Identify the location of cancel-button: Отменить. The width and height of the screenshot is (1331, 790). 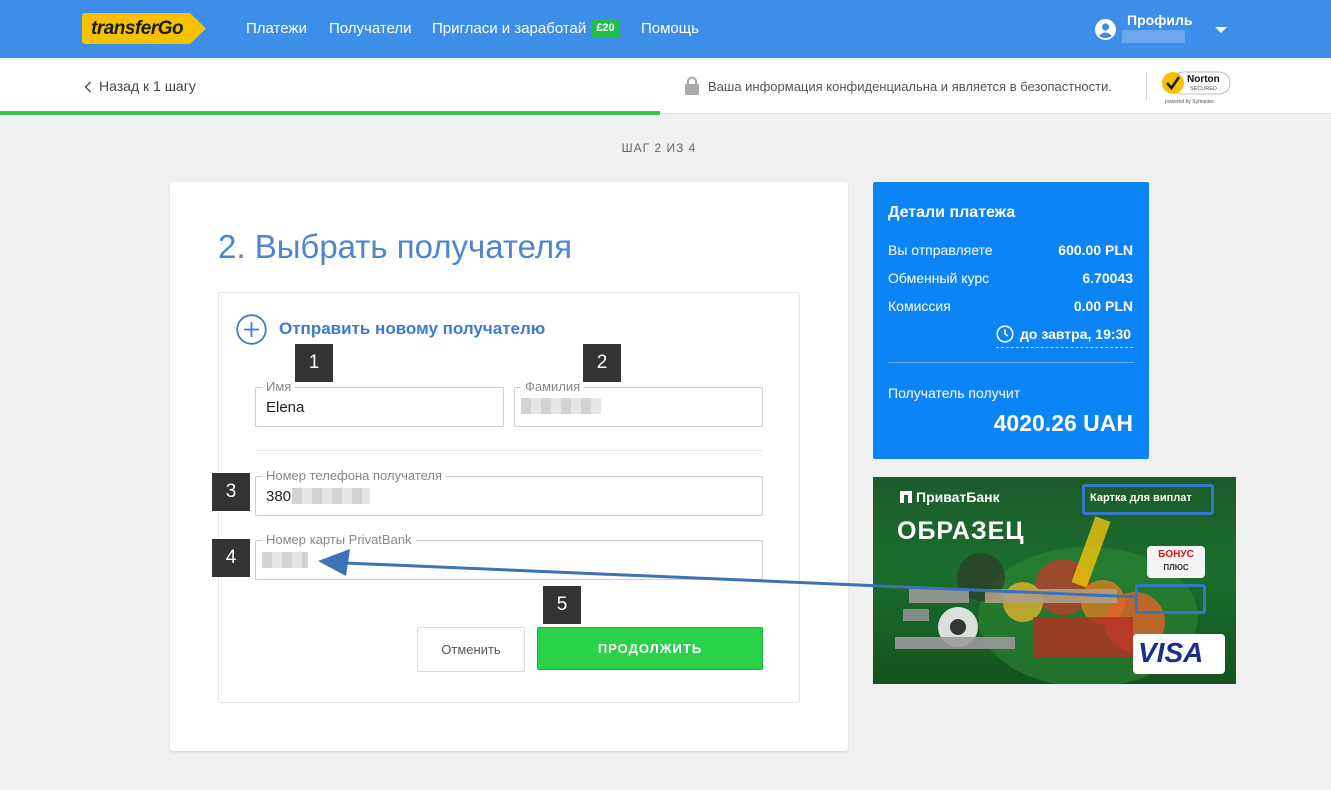
(471, 649).